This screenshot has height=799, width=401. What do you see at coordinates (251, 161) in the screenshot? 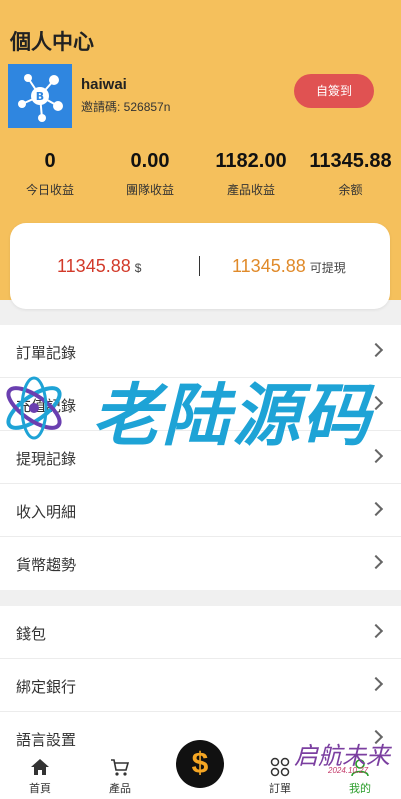
I see `stat-value: 1182.00` at bounding box center [251, 161].